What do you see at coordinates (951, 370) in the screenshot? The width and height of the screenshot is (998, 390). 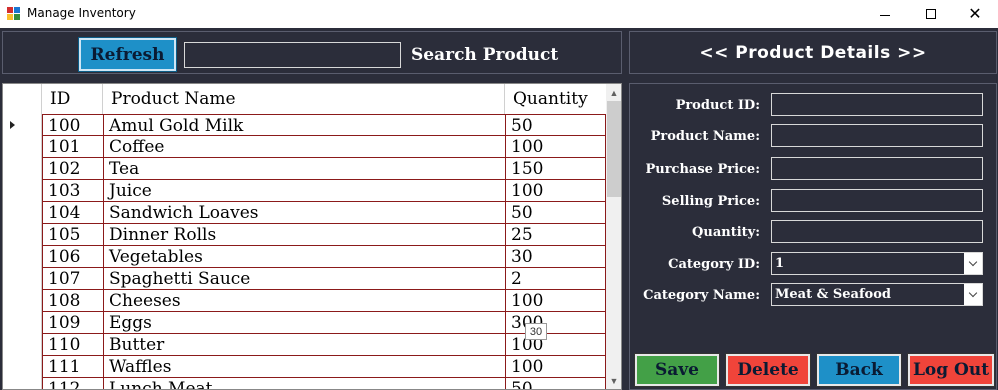 I see `logout-button: Log Out` at bounding box center [951, 370].